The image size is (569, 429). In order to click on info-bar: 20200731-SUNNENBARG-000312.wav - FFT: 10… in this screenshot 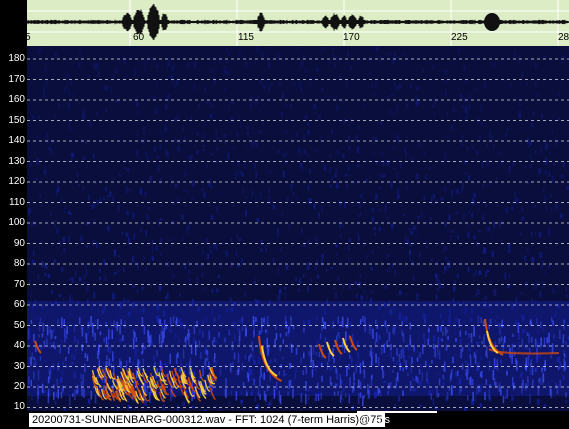, I will do `click(298, 420)`.